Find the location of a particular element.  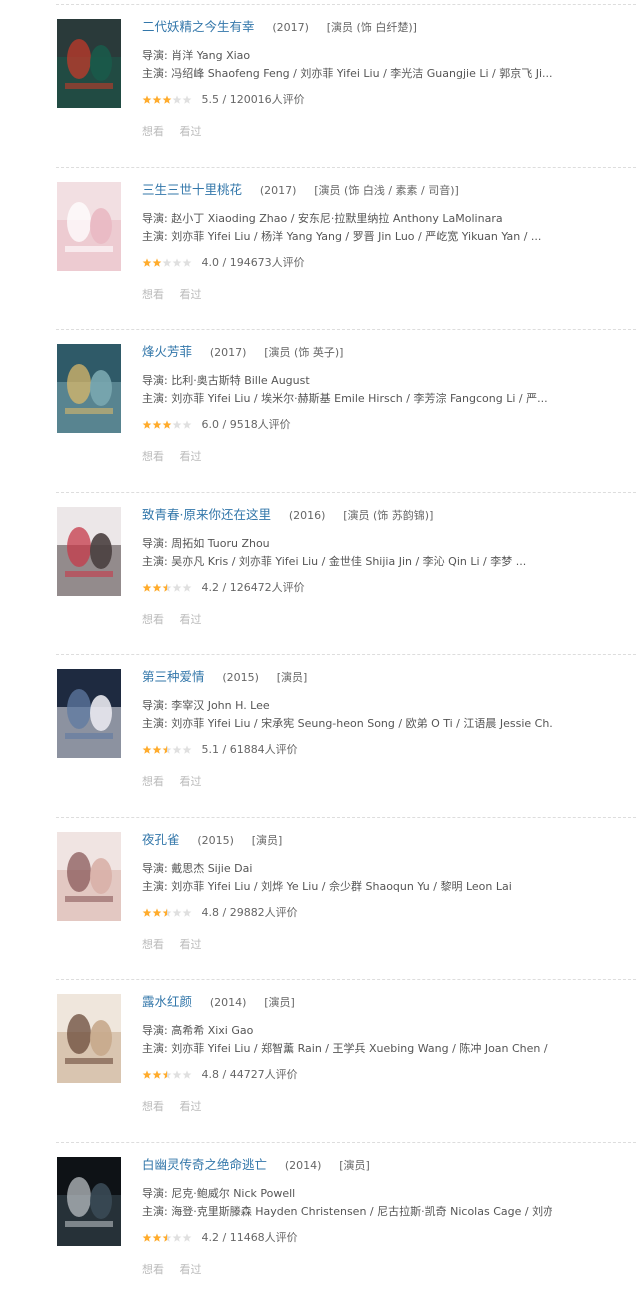

rating-text: 5.5 / 120016人评价 is located at coordinates (253, 99).